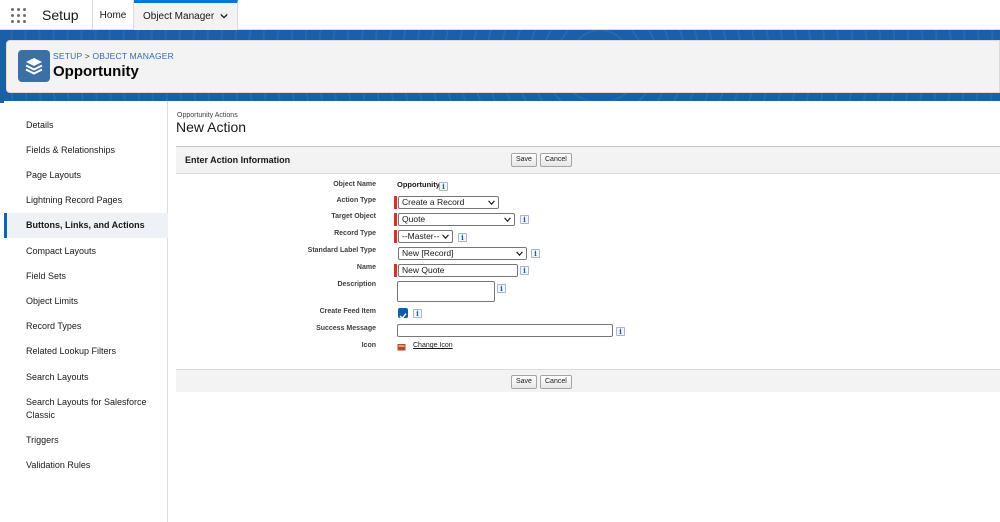 Image resolution: width=1000 pixels, height=522 pixels. I want to click on sidebar-item-buttons-links-actions: Buttons, Links, and Actions, so click(86, 225).